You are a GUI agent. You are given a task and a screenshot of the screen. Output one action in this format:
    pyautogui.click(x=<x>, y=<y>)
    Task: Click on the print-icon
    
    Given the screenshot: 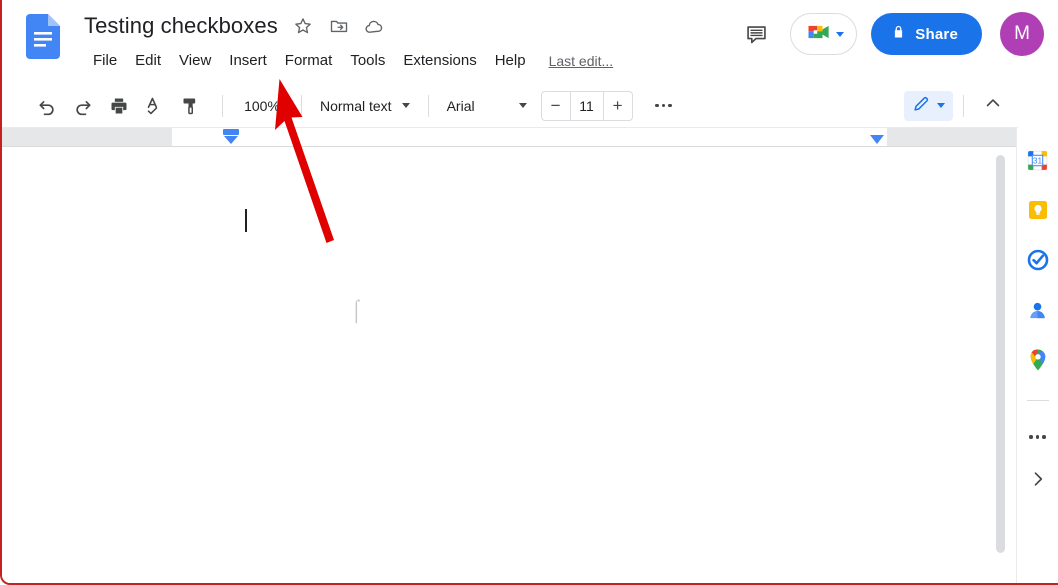 What is the action you would take?
    pyautogui.click(x=119, y=106)
    